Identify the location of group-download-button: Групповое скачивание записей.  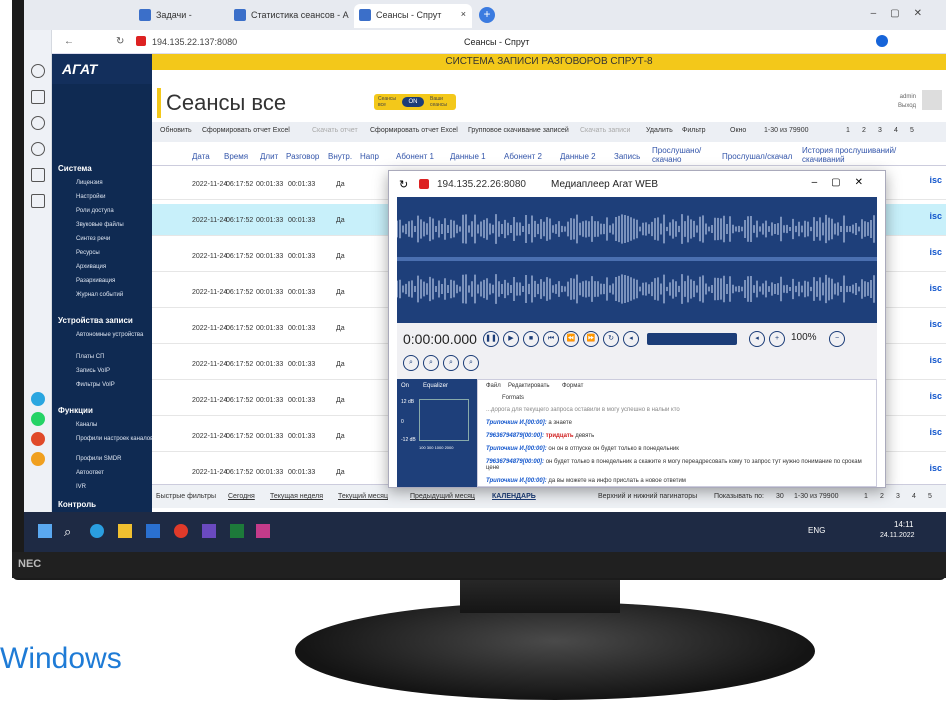
(518, 130).